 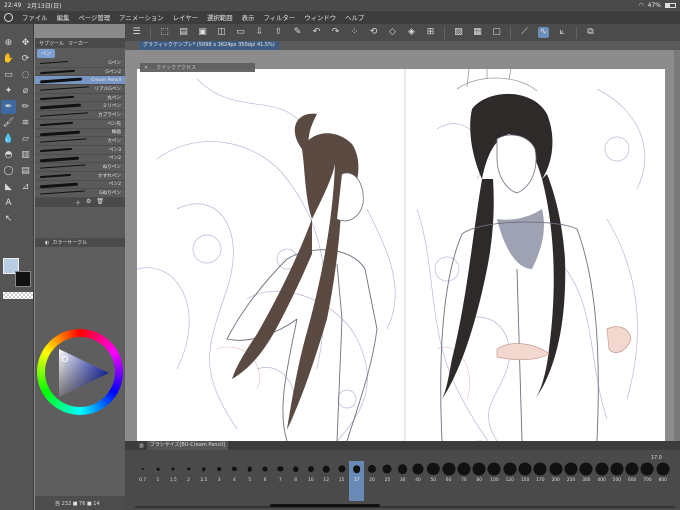 What do you see at coordinates (82, 373) in the screenshot?
I see `saturation-triangle` at bounding box center [82, 373].